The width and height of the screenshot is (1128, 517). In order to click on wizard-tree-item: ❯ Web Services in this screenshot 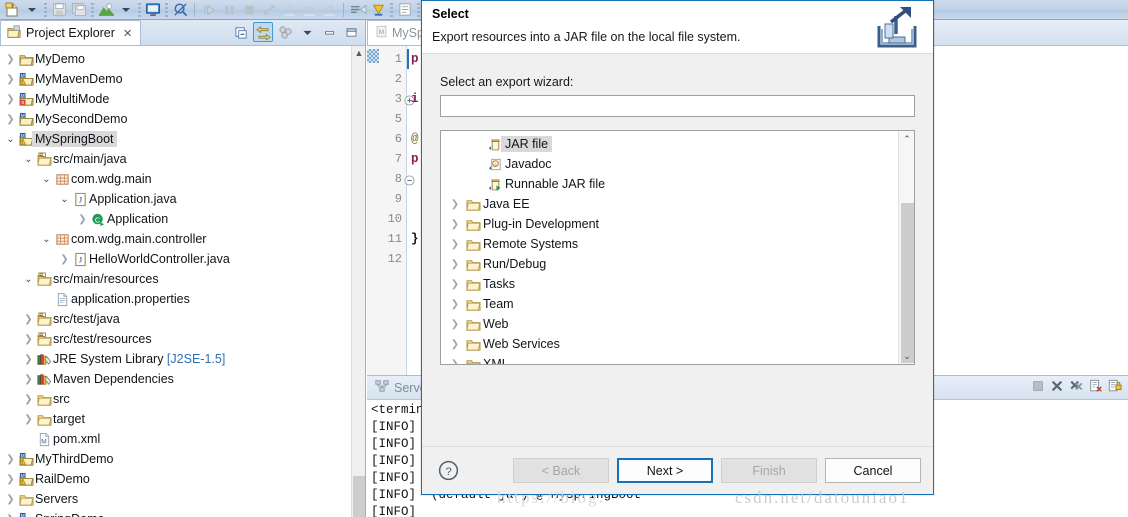, I will do `click(677, 344)`.